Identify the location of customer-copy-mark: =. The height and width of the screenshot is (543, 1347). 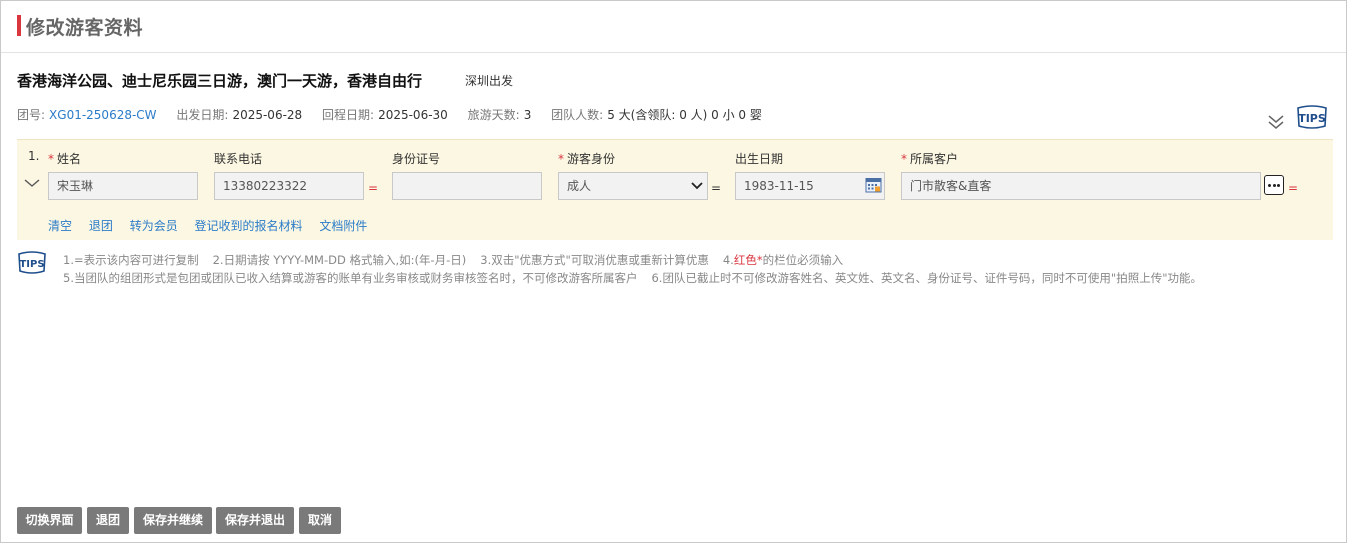
(1293, 188).